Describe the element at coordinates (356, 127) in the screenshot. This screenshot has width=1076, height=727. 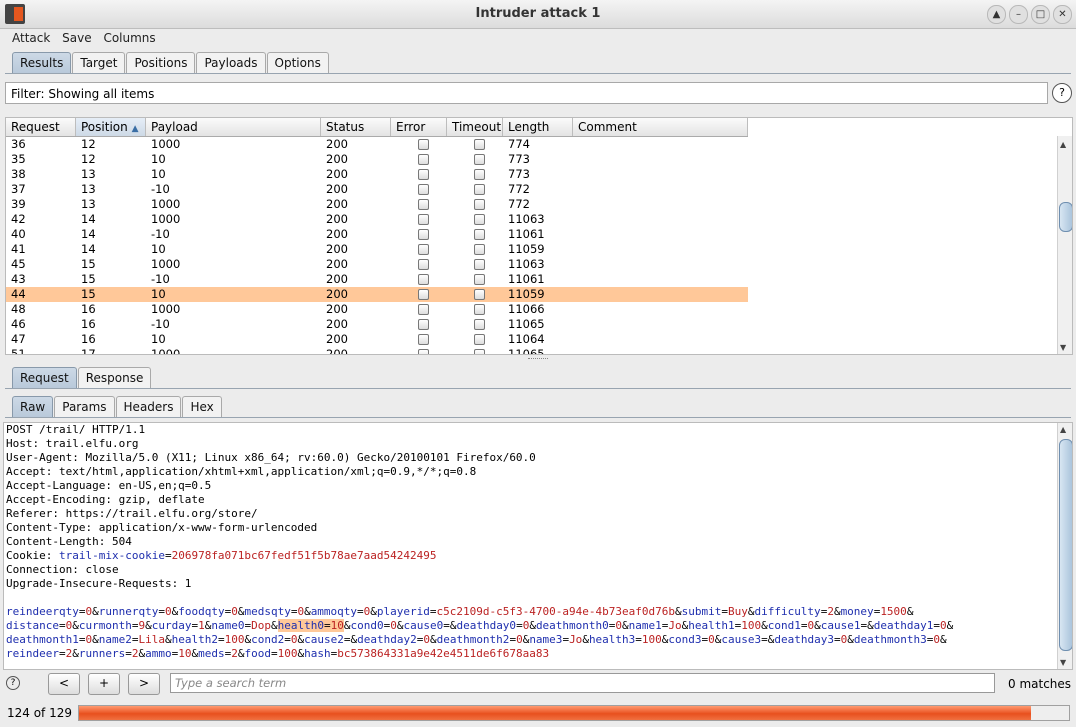
I see `col-status: Status` at that location.